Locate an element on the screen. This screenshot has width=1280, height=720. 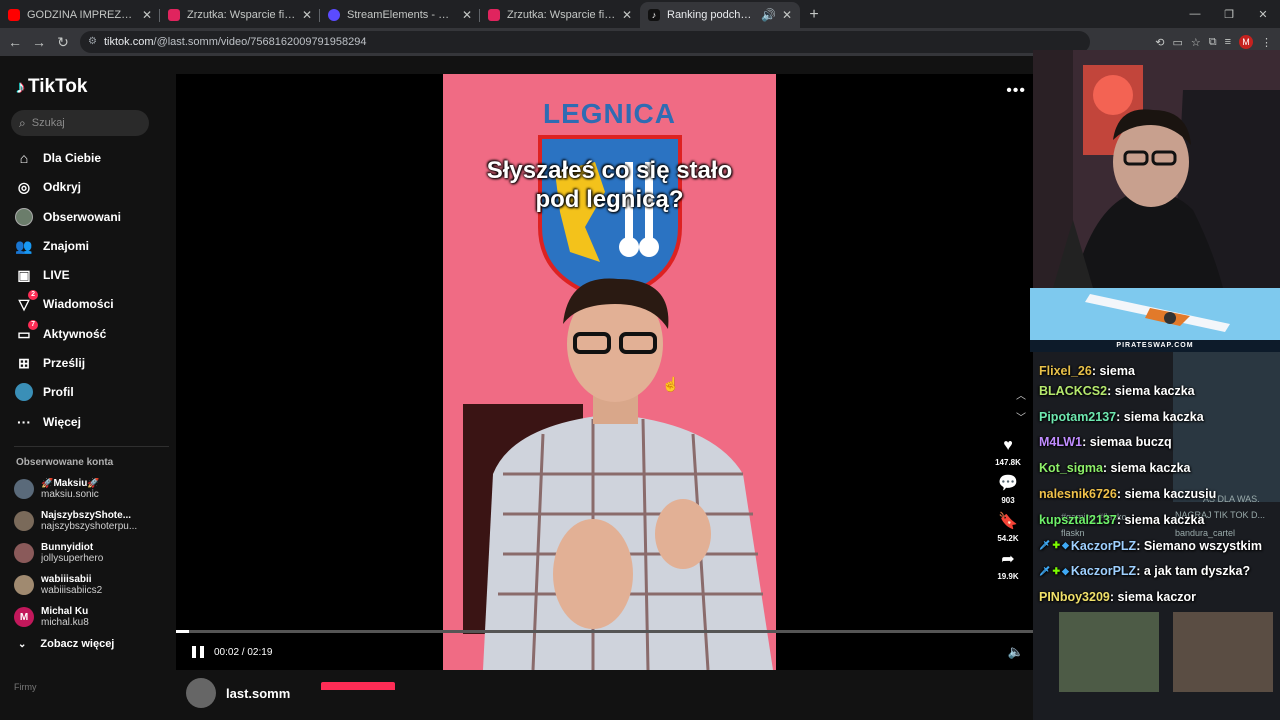
search-box: ⌕ is located at coordinates (80, 123).